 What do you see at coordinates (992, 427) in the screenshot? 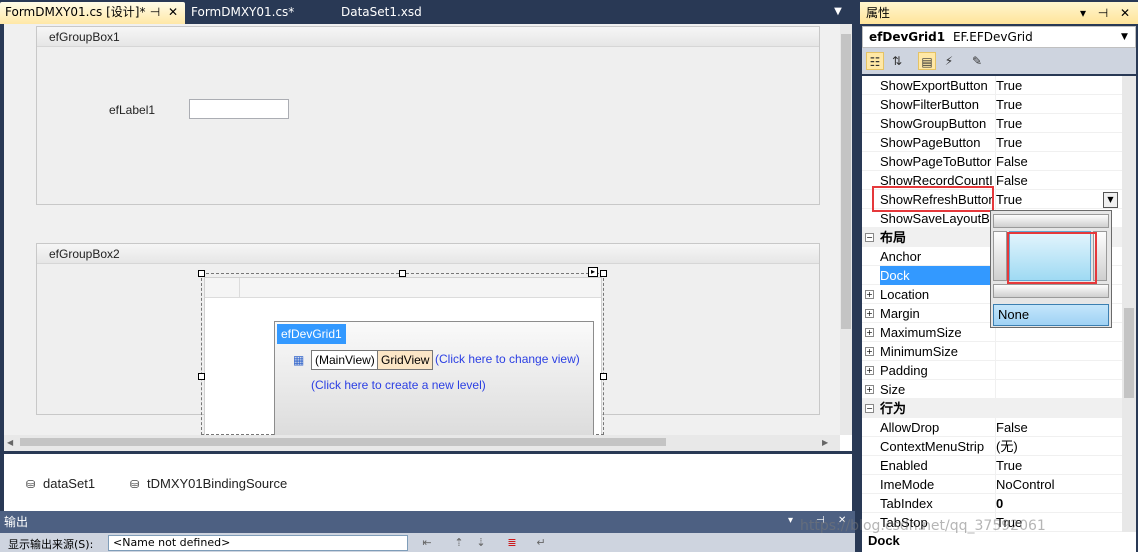
I see `property-row: AllowDrop False` at bounding box center [992, 427].